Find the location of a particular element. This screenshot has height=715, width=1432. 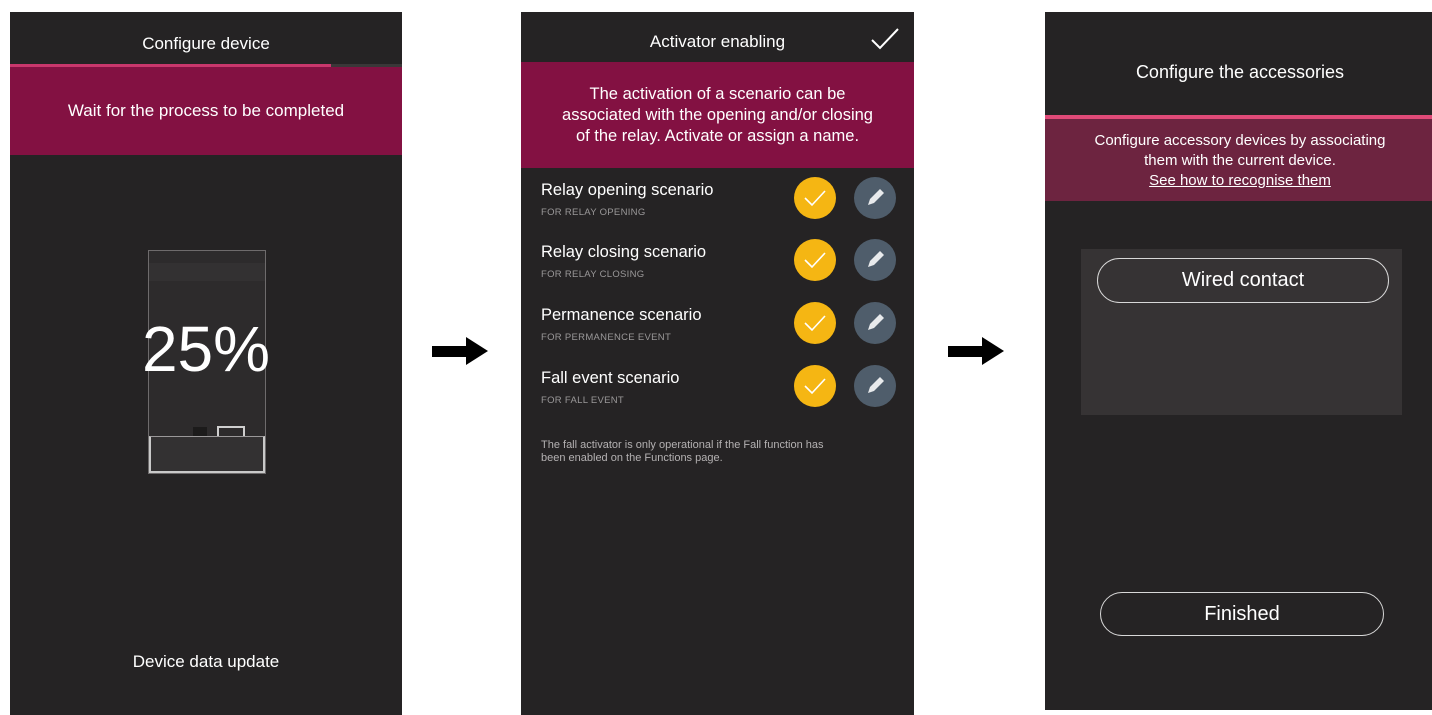

note-line: been enabled on the Functions page. is located at coordinates (632, 458).